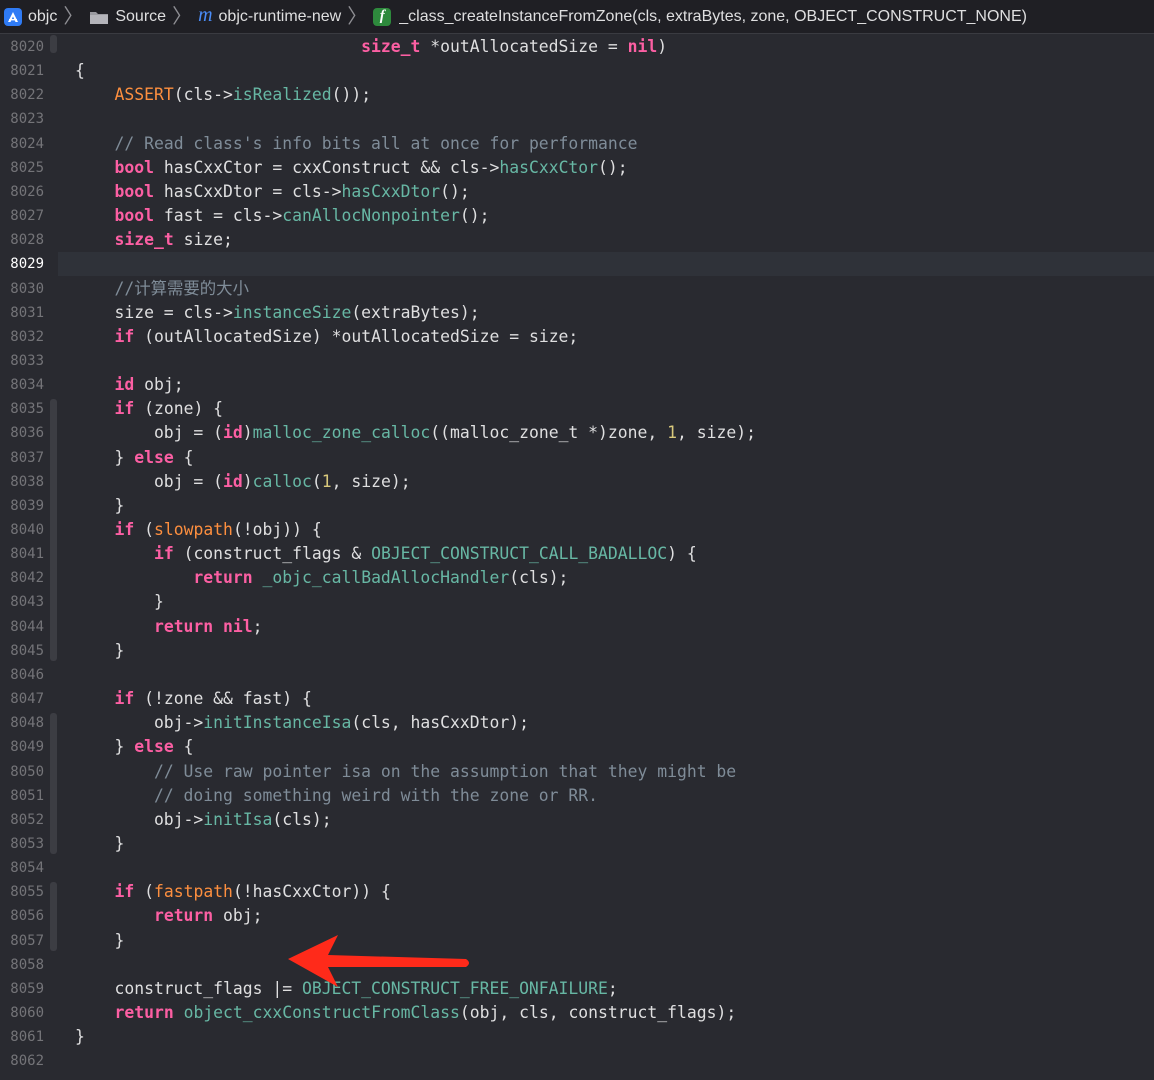 The width and height of the screenshot is (1154, 1080). What do you see at coordinates (27, 360) in the screenshot?
I see `line-number: 8033` at bounding box center [27, 360].